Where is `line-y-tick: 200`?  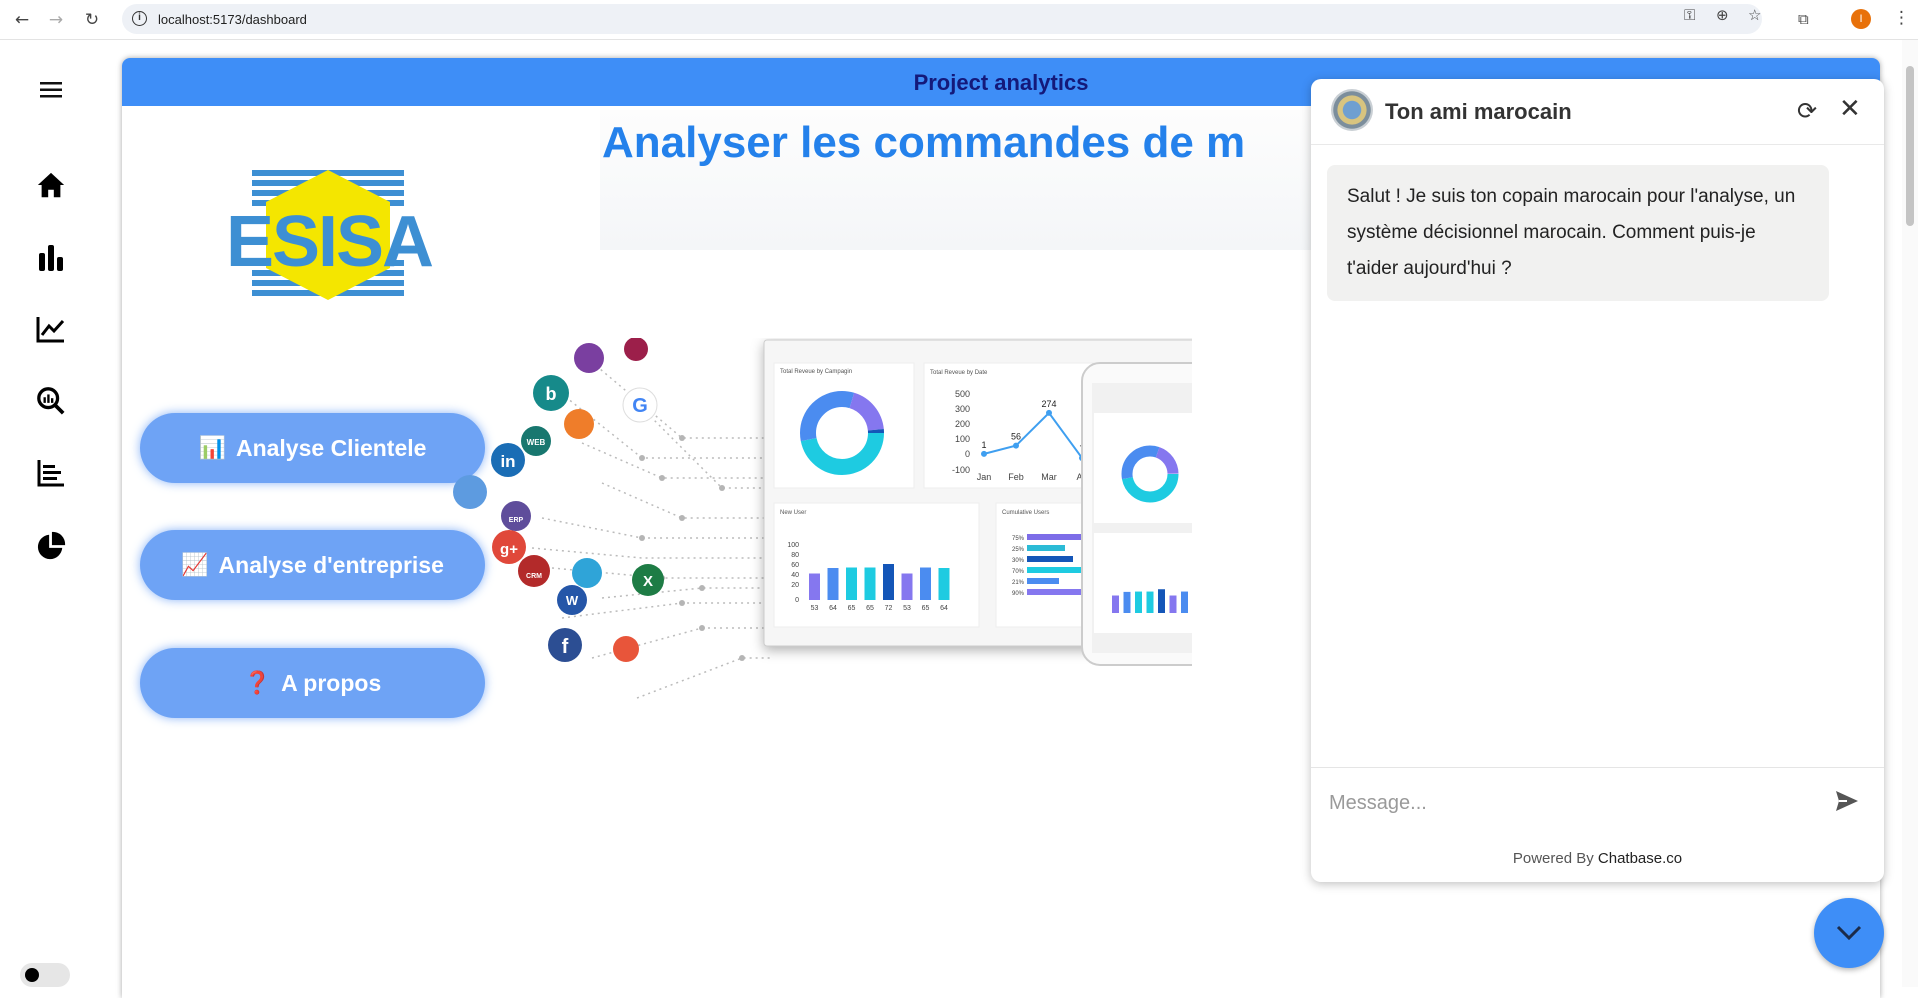 line-y-tick: 200 is located at coordinates (962, 424).